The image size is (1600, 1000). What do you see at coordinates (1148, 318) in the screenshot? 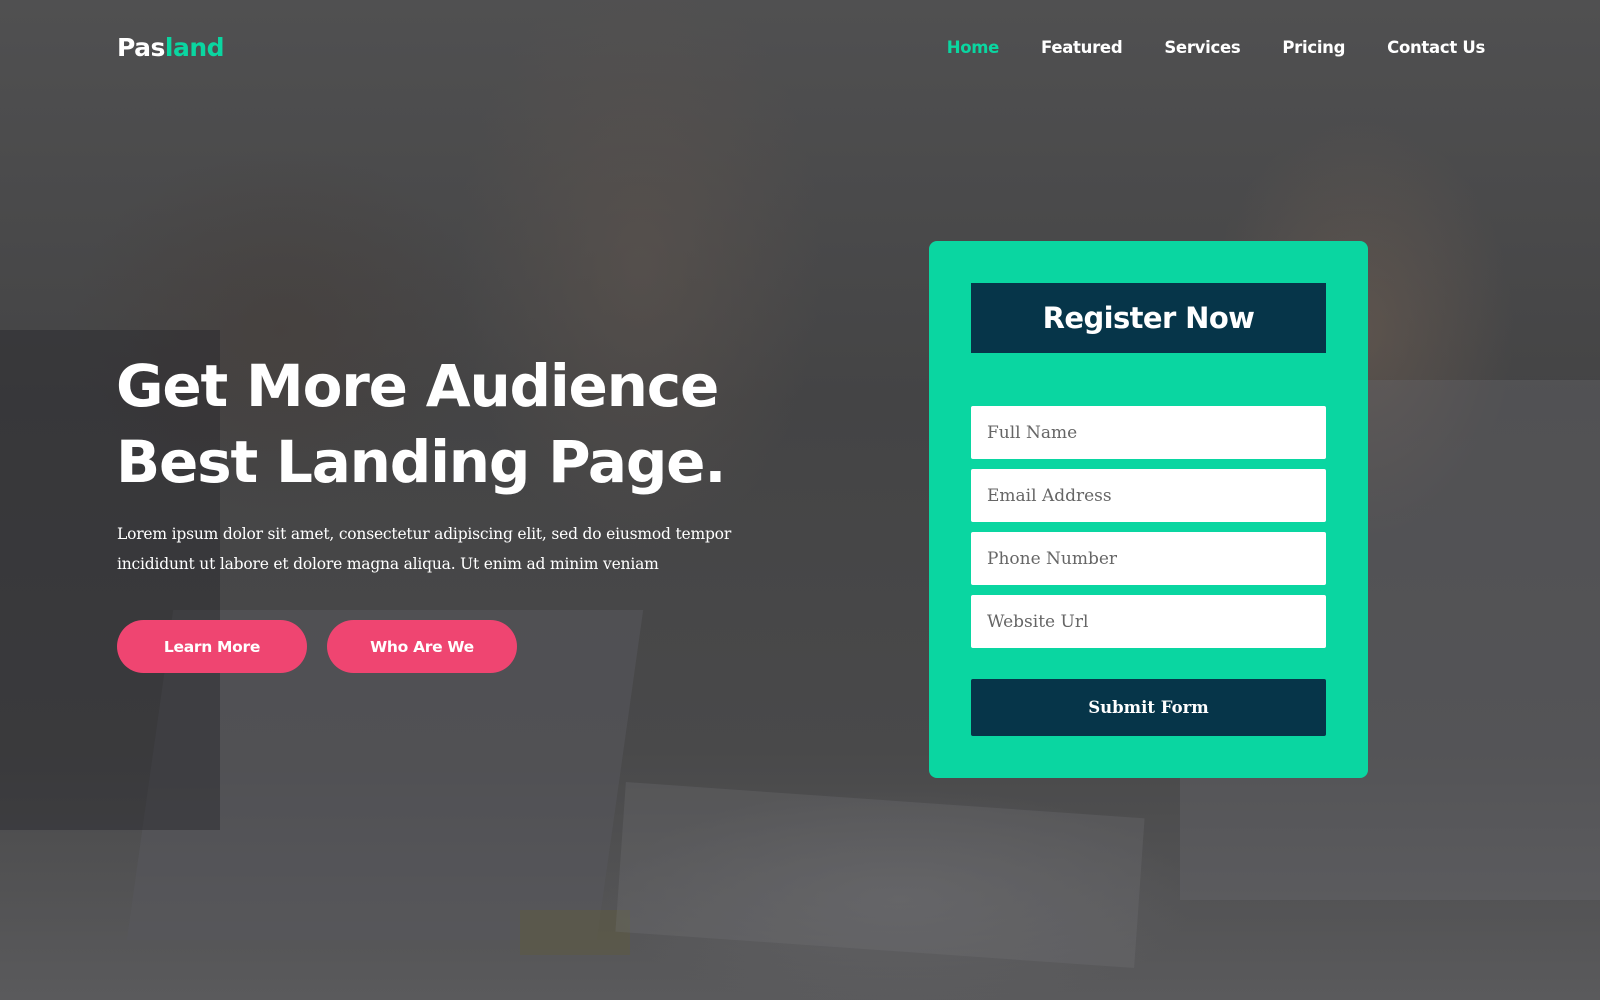
I see `register-title: Register Now` at bounding box center [1148, 318].